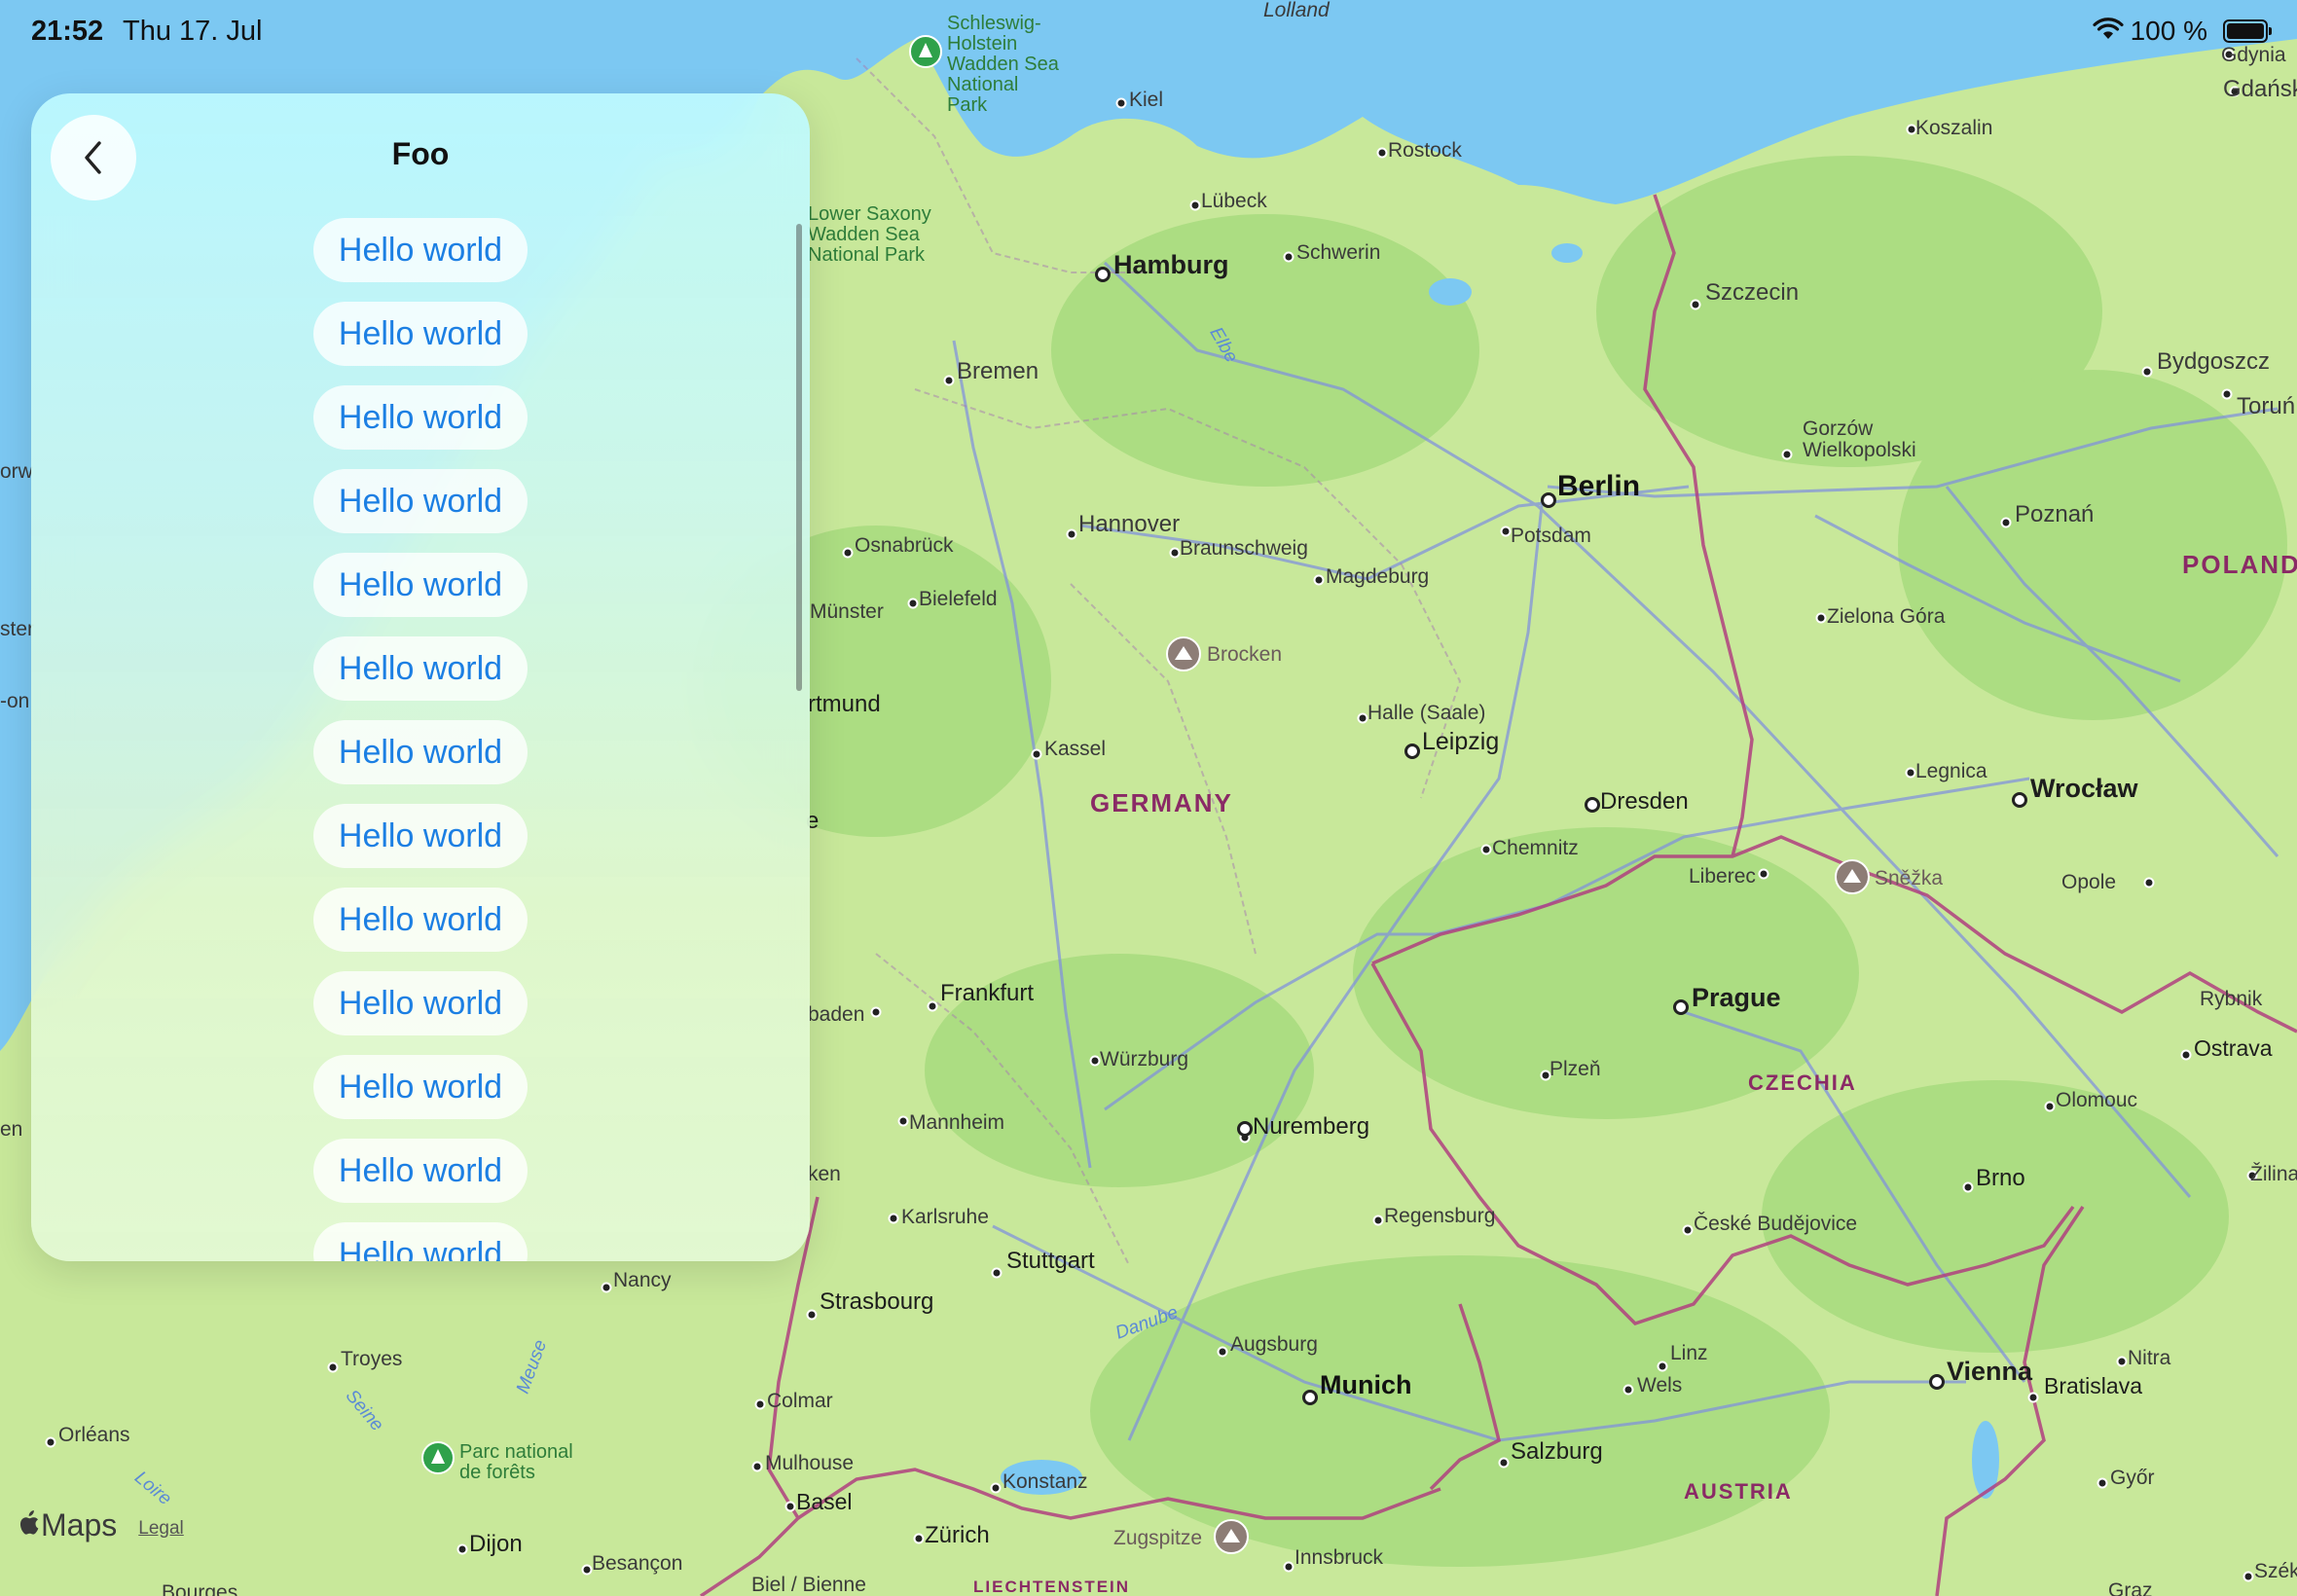  Describe the element at coordinates (1052, 1587) in the screenshot. I see `map-label: LIECHTENSTEIN` at that location.